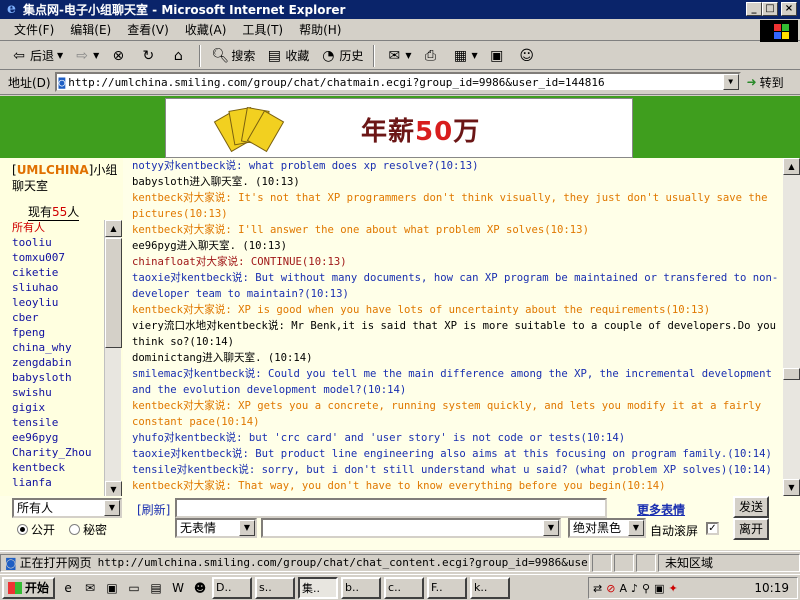 The width and height of the screenshot is (800, 600). Describe the element at coordinates (113, 359) in the screenshot. I see `user-list-scrollbar: ▲ ▼` at that location.